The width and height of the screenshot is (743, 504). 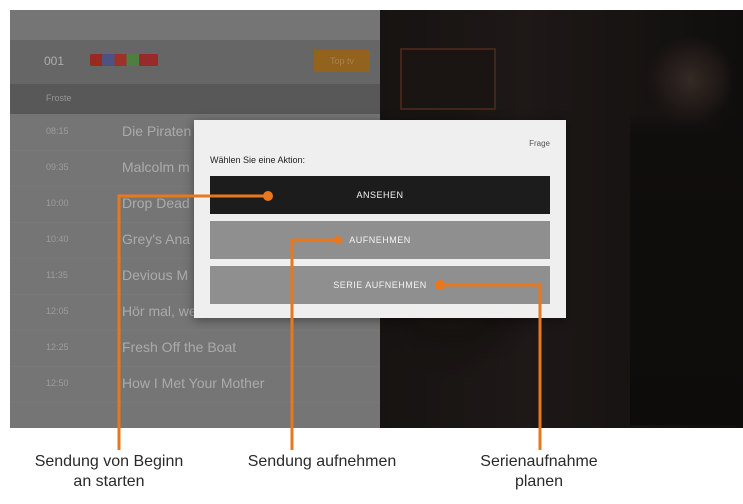 I want to click on dialog-prompt: Wählen Sie eine Aktion:, so click(x=258, y=160).